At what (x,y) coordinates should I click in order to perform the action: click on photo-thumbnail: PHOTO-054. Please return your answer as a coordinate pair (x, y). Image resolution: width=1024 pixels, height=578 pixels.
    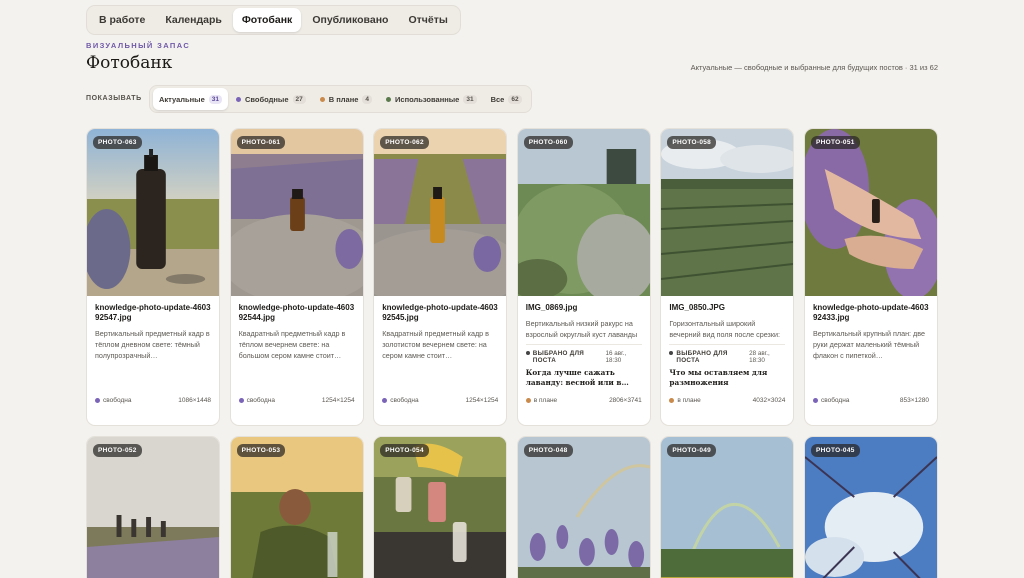
    Looking at the image, I should click on (440, 507).